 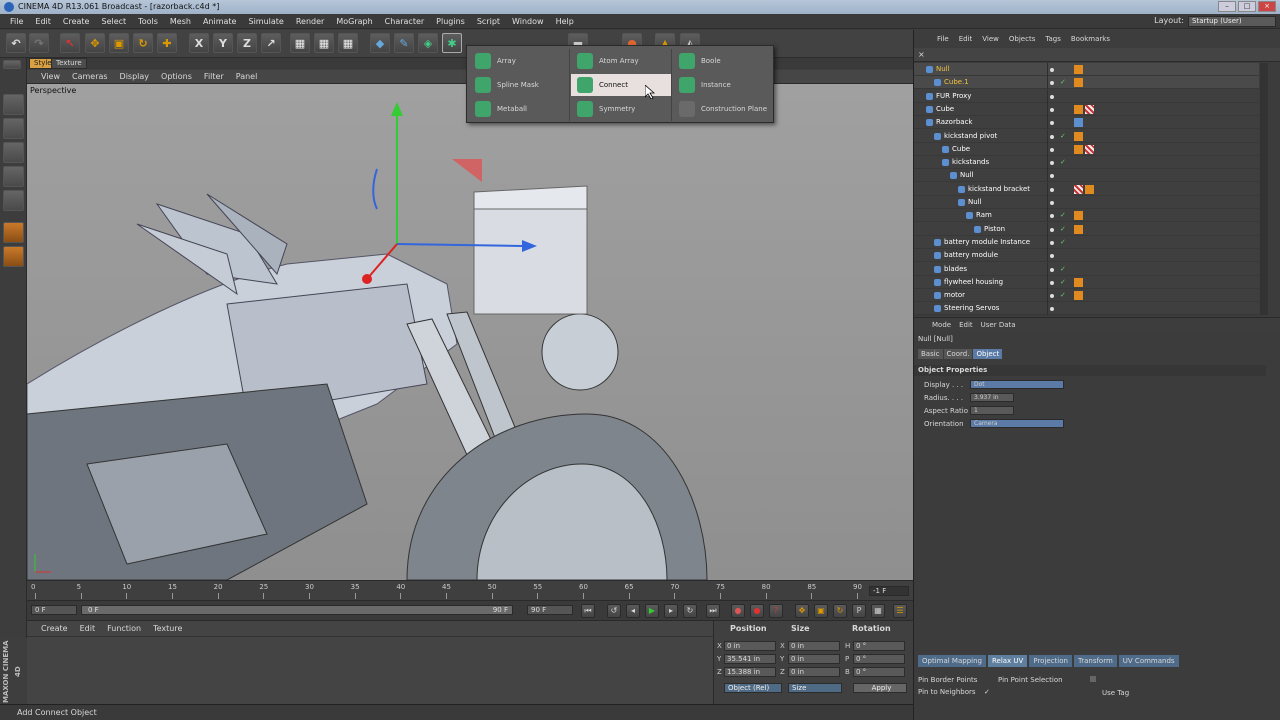 What do you see at coordinates (223, 43) in the screenshot?
I see `y-axis-lock-icon: Y` at bounding box center [223, 43].